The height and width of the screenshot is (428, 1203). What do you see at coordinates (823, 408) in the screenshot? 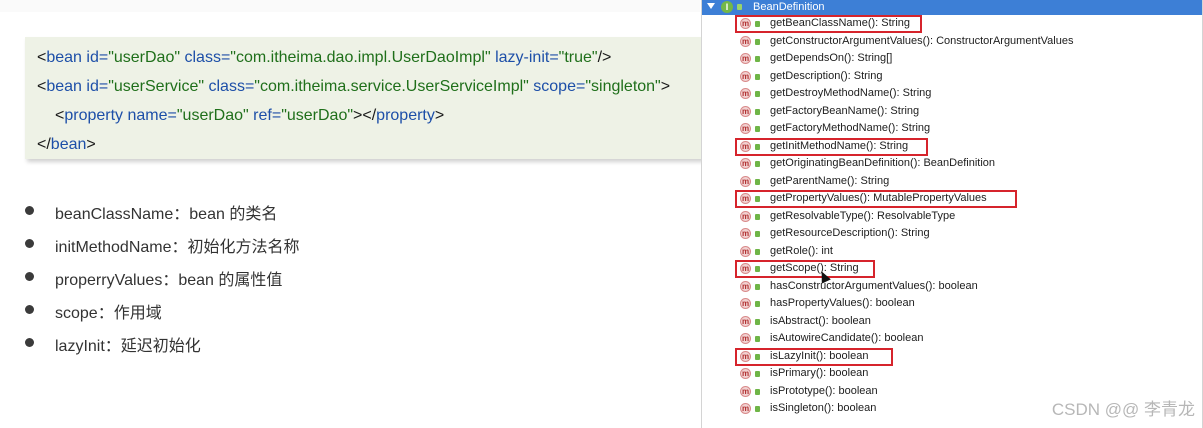
I see `method-signature: isSingleton(): boolean` at bounding box center [823, 408].